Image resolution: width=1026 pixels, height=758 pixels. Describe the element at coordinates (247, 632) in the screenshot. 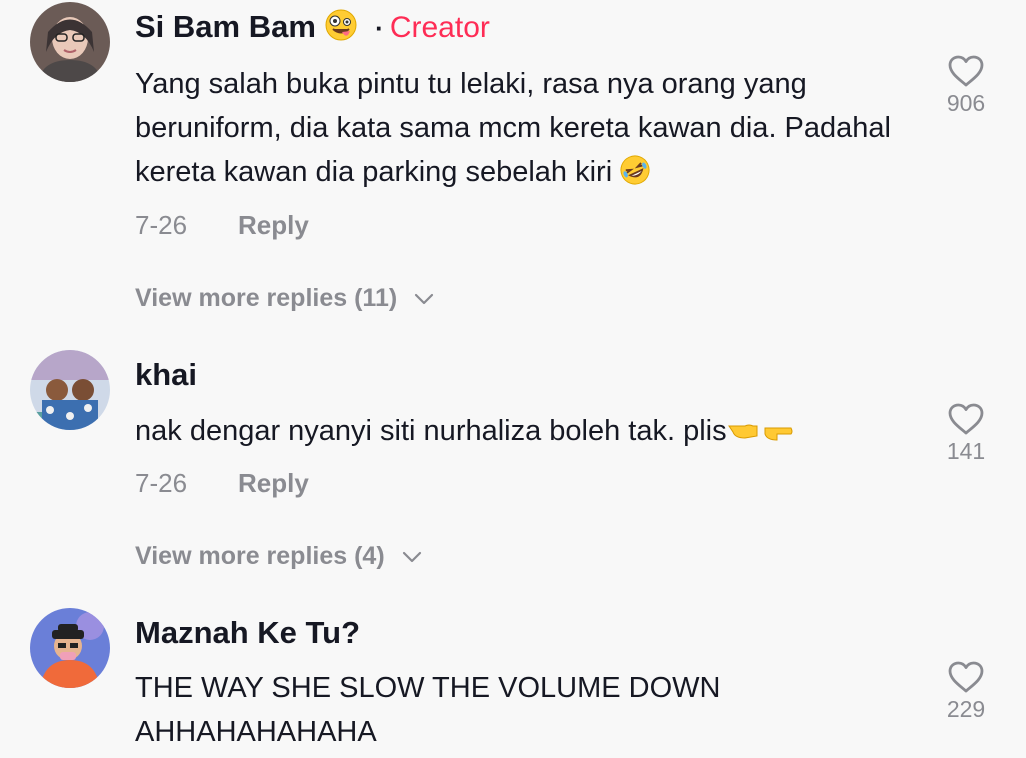

I see `username: Maznah Ke Tu?` at that location.